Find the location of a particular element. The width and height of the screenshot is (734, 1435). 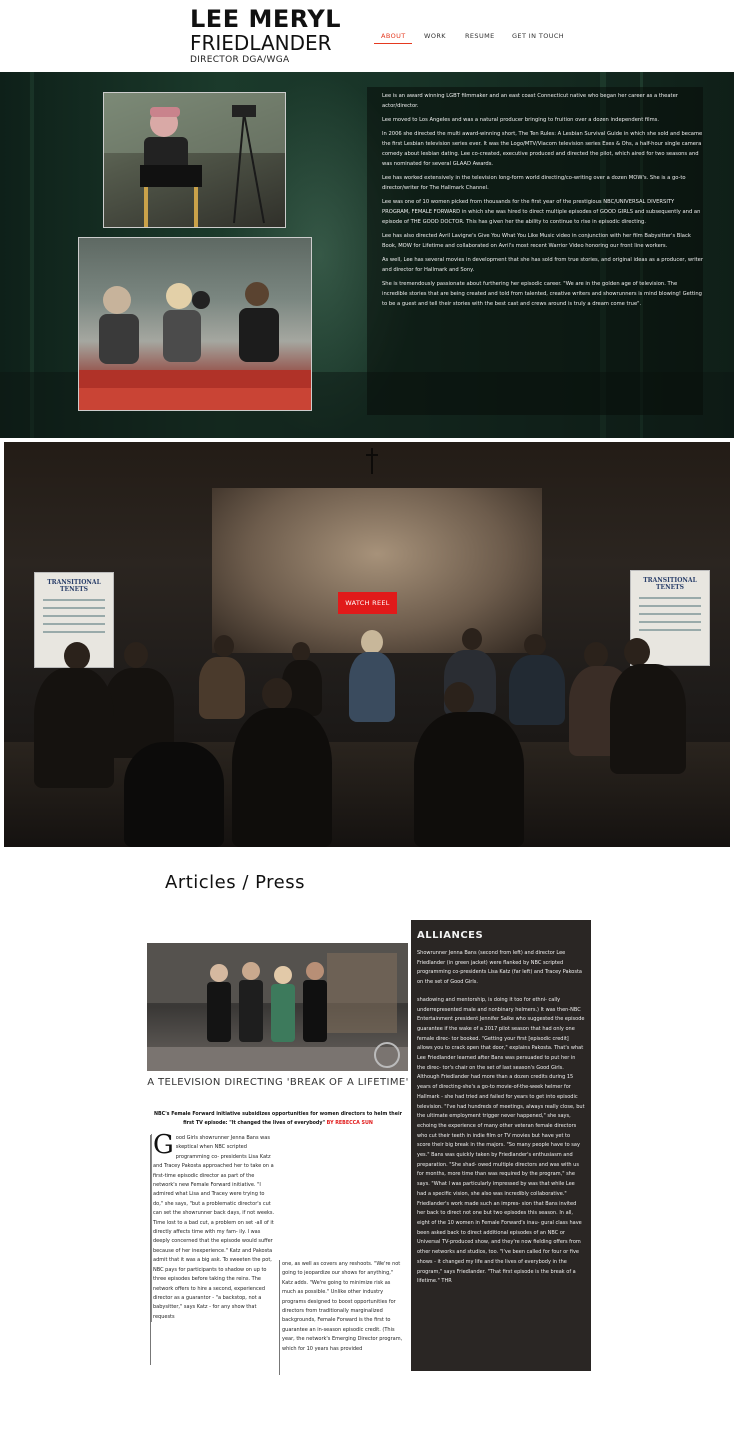

woman-head is located at coordinates (372, 642).